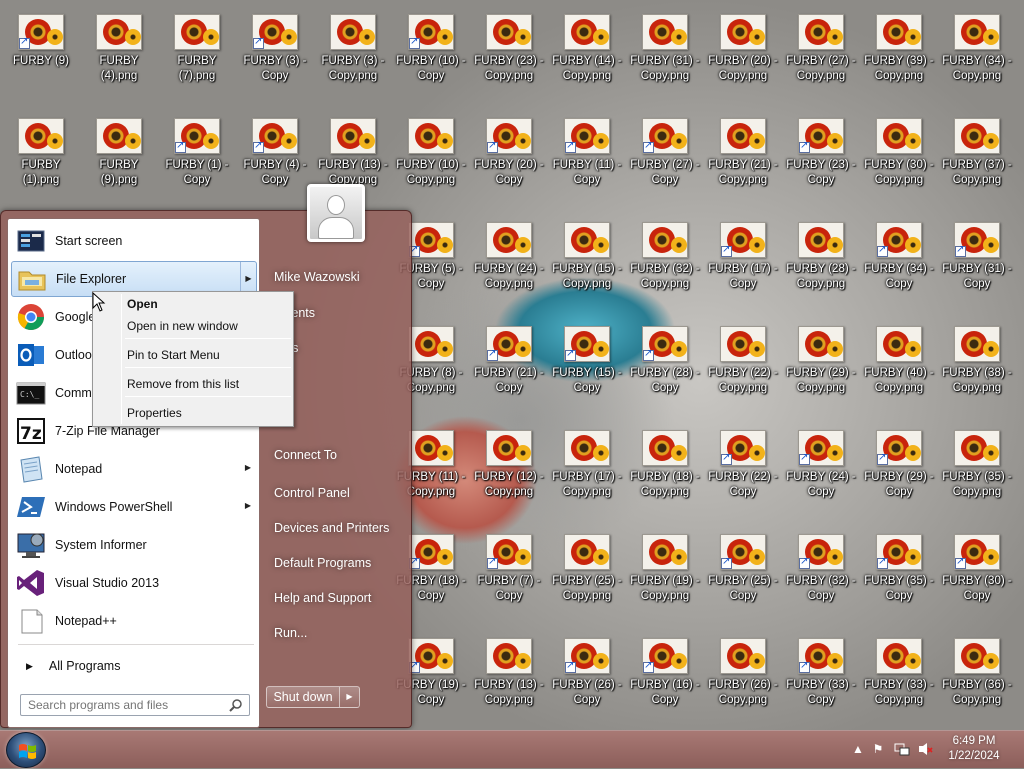 The image size is (1024, 769). What do you see at coordinates (899, 256) in the screenshot?
I see `desktop-file-icon: FURBY (34) - Copy` at bounding box center [899, 256].